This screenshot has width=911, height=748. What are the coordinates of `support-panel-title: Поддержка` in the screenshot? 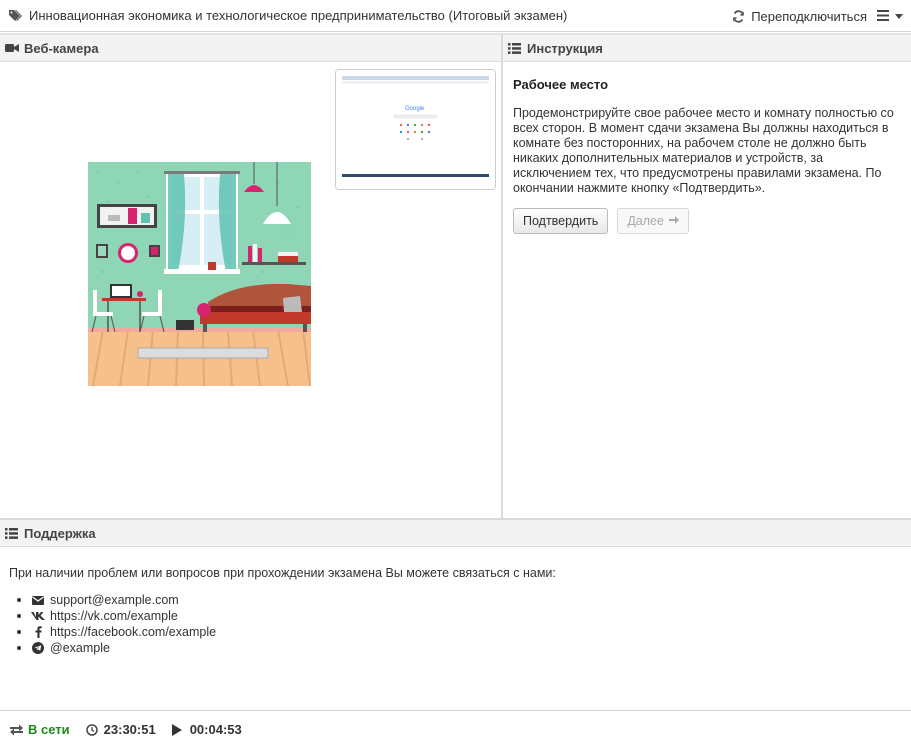 It's located at (60, 533).